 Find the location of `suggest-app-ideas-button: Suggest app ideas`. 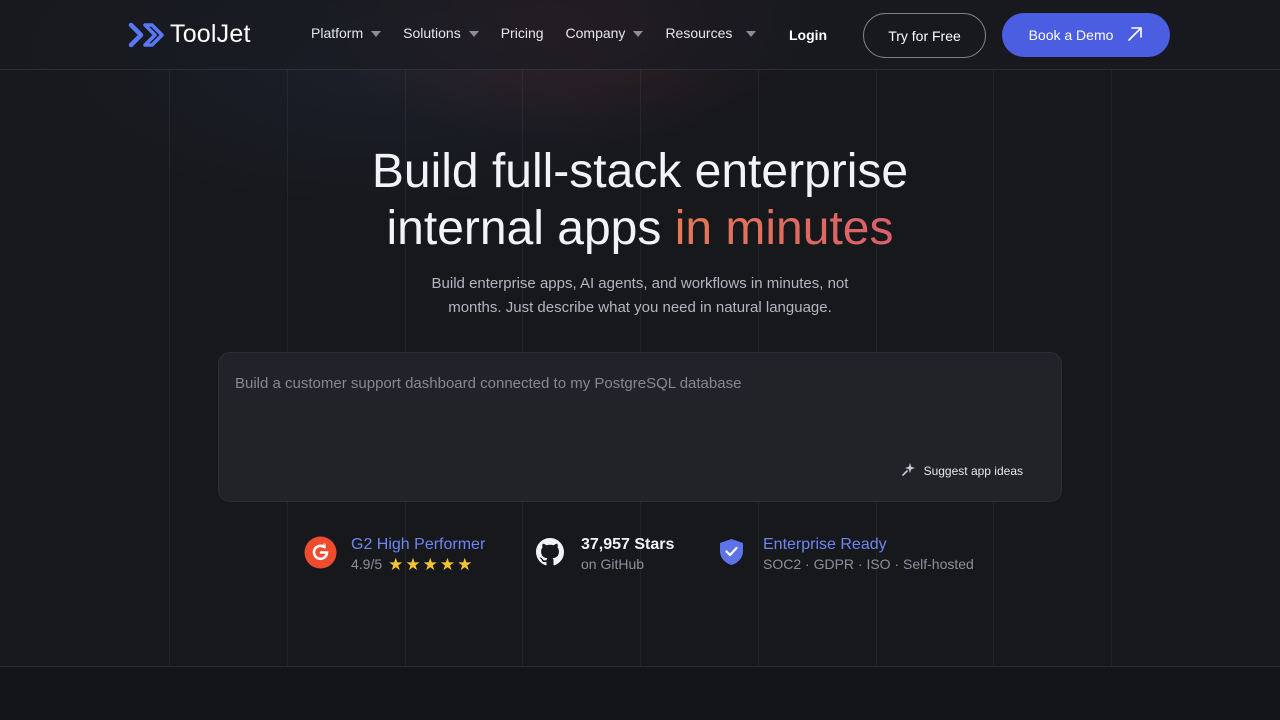

suggest-app-ideas-button: Suggest app ideas is located at coordinates (962, 470).